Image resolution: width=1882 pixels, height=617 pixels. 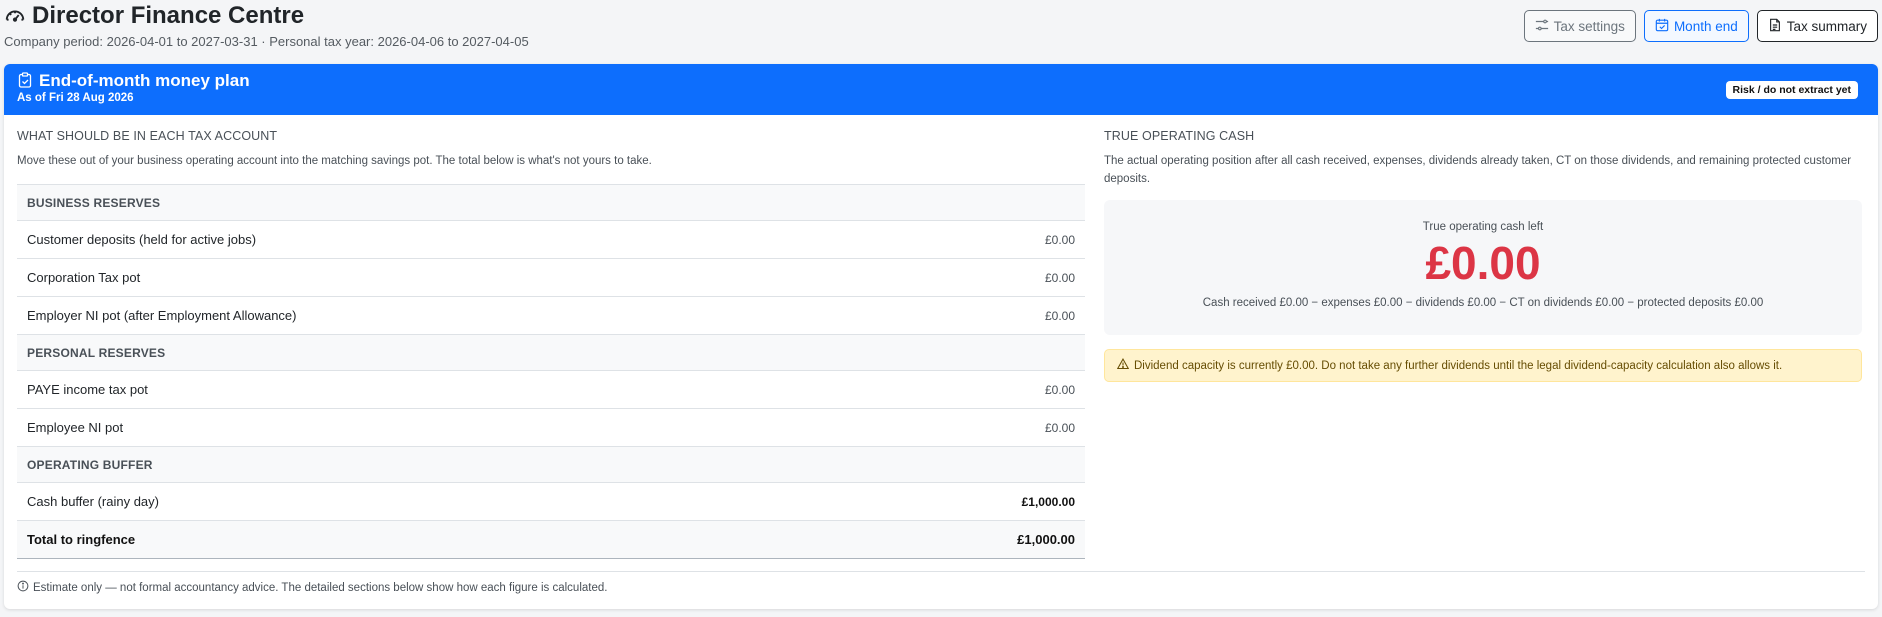 I want to click on tax-summary-button: Tax summary, so click(x=1817, y=26).